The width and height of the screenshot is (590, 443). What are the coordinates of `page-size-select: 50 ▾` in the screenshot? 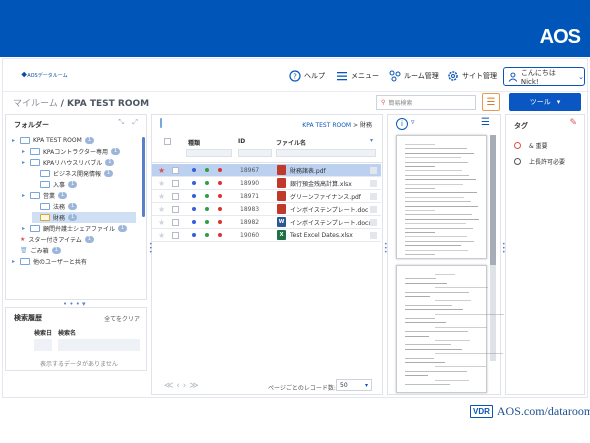 It's located at (354, 385).